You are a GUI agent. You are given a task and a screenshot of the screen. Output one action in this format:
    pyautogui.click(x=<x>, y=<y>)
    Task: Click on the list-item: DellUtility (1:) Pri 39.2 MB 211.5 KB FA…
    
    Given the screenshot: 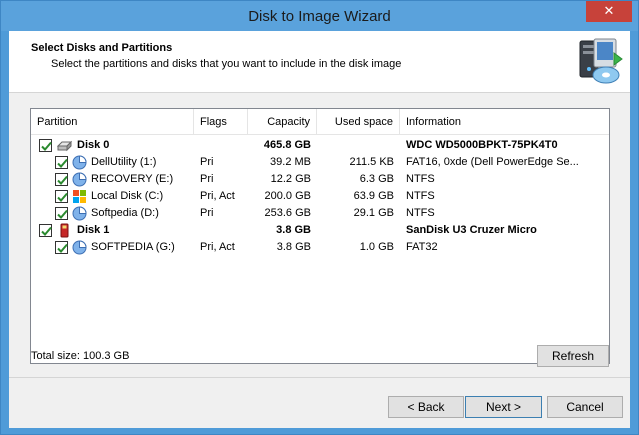 What is the action you would take?
    pyautogui.click(x=320, y=162)
    